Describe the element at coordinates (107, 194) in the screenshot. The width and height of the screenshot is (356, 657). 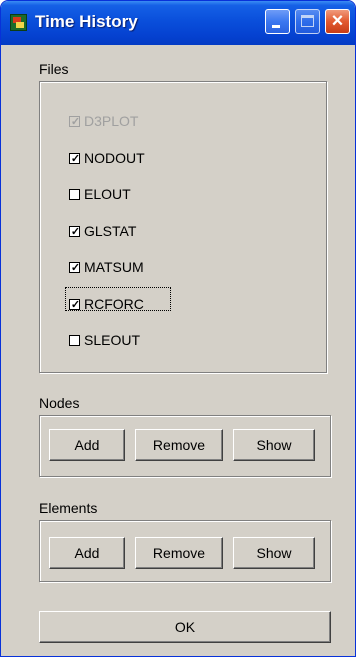
I see `checkbox-label: ELOUT` at that location.